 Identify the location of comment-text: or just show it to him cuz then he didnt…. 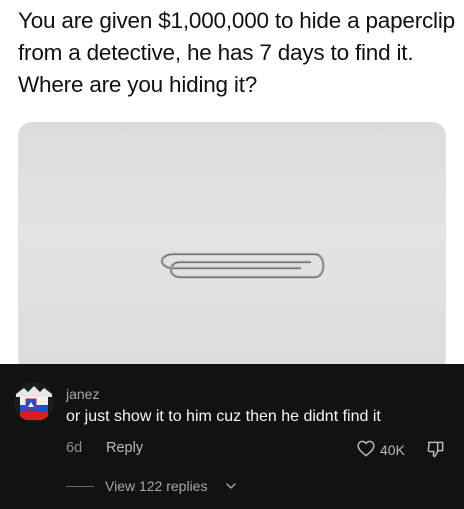
(223, 416).